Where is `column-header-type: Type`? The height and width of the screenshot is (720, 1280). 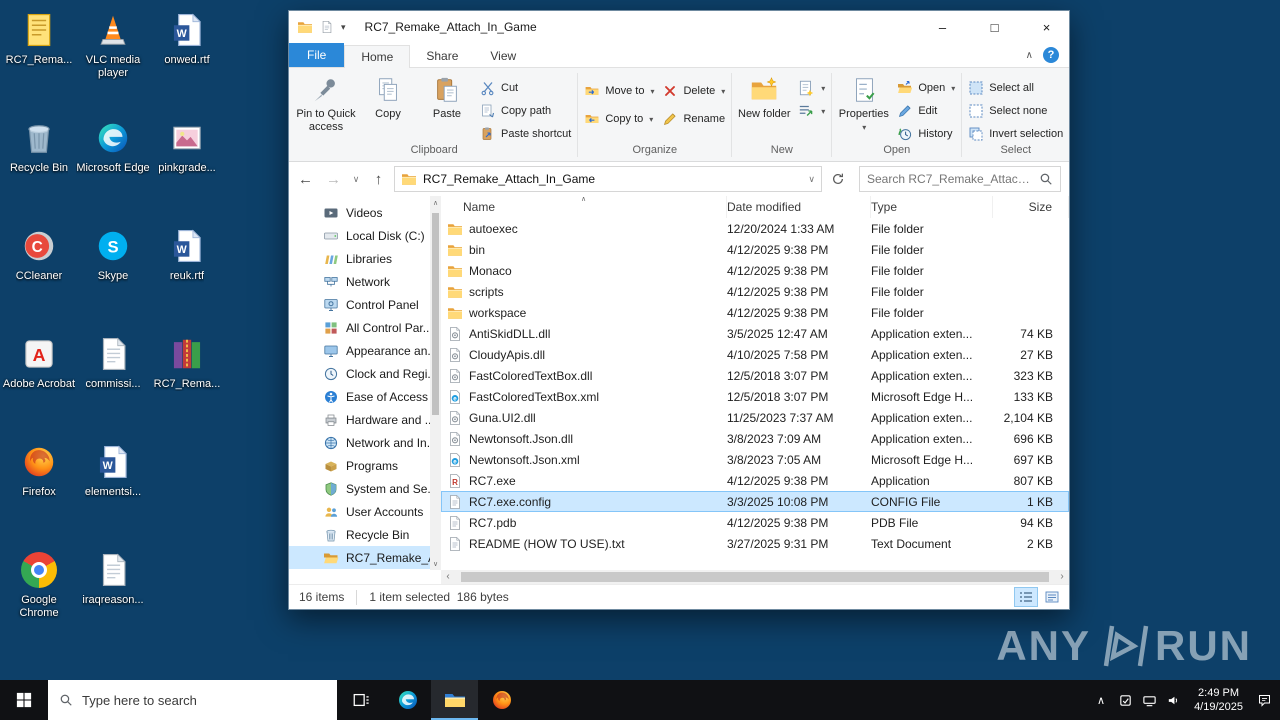
column-header-type: Type is located at coordinates (932, 207).